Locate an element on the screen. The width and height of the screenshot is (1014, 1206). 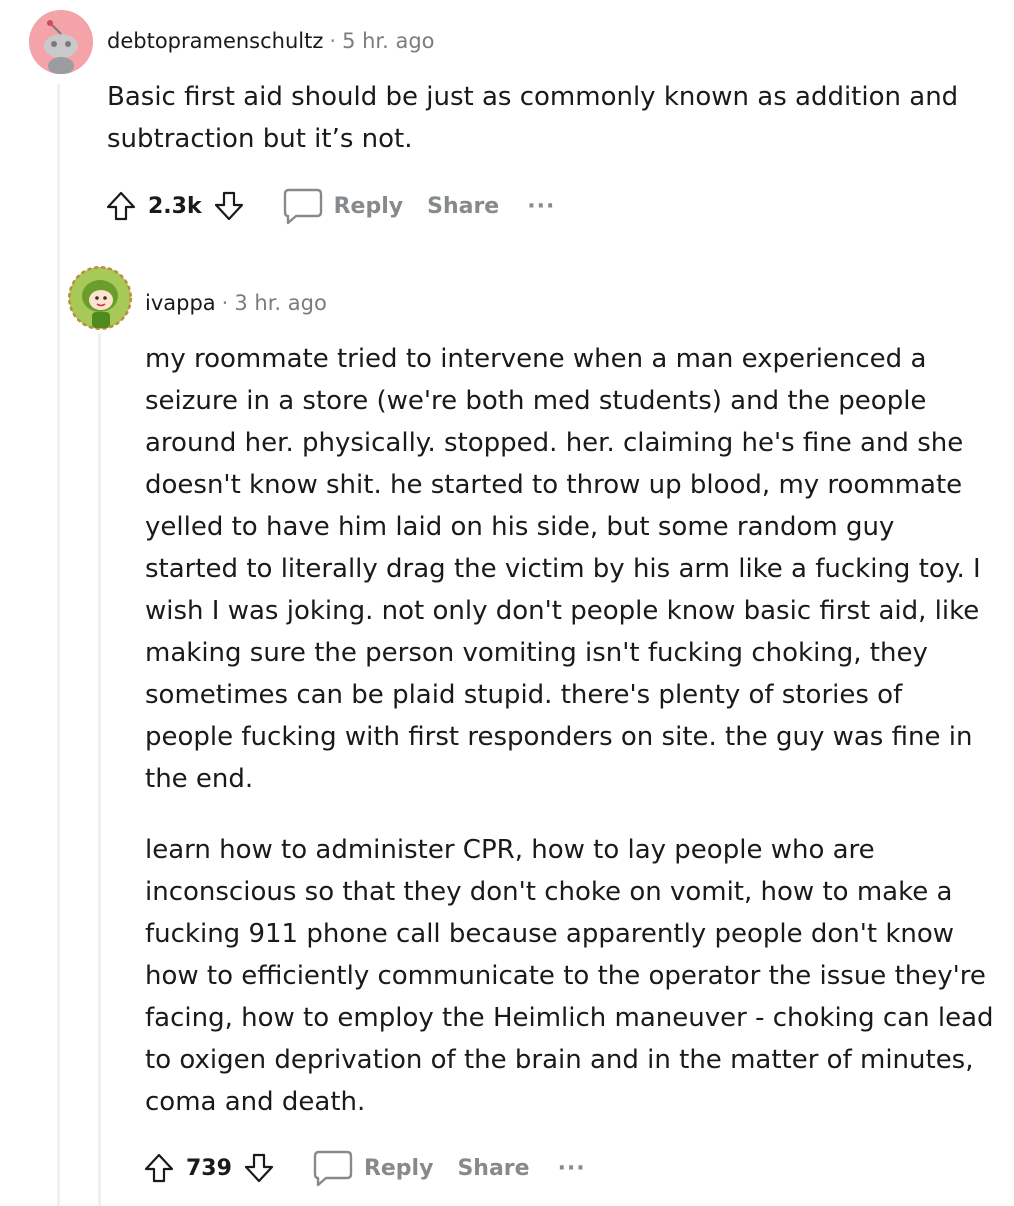
vote-count: 739 is located at coordinates (209, 1168).